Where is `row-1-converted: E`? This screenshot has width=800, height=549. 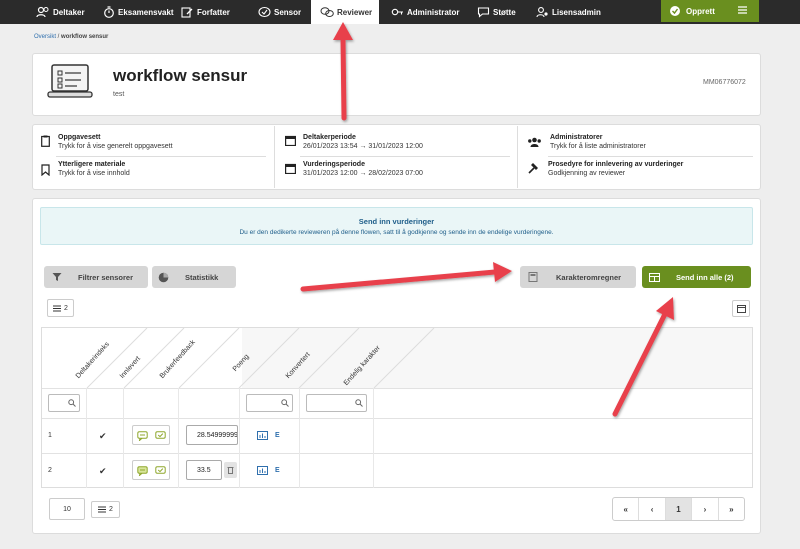 row-1-converted: E is located at coordinates (277, 435).